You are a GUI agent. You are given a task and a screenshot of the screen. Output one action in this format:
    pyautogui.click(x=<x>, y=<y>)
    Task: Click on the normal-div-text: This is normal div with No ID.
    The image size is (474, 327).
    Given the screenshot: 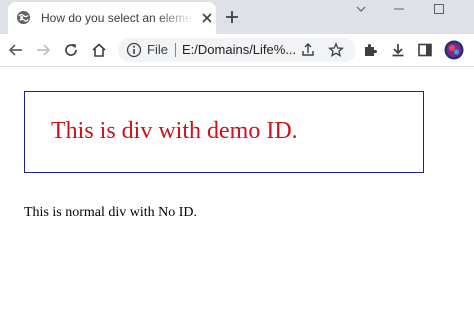 What is the action you would take?
    pyautogui.click(x=111, y=212)
    